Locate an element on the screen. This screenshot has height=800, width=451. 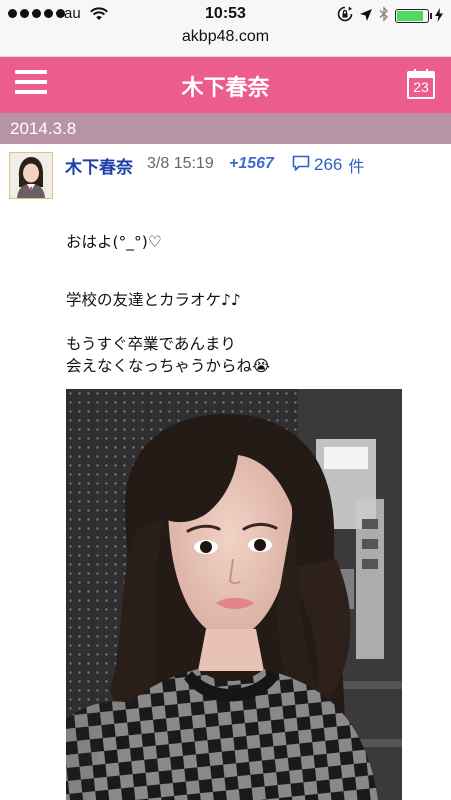
comments-link: 266 件 is located at coordinates (328, 165).